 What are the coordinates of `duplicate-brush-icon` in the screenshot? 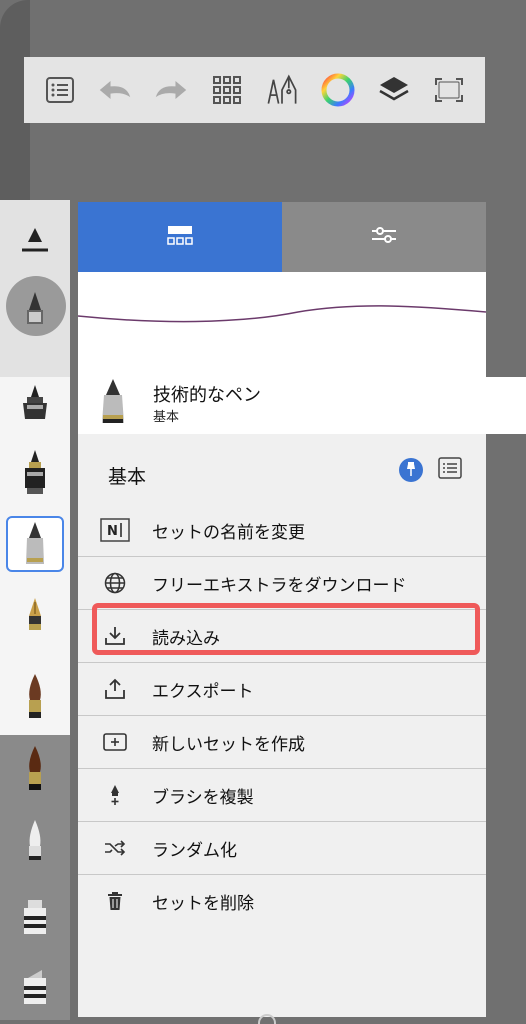 It's located at (115, 795).